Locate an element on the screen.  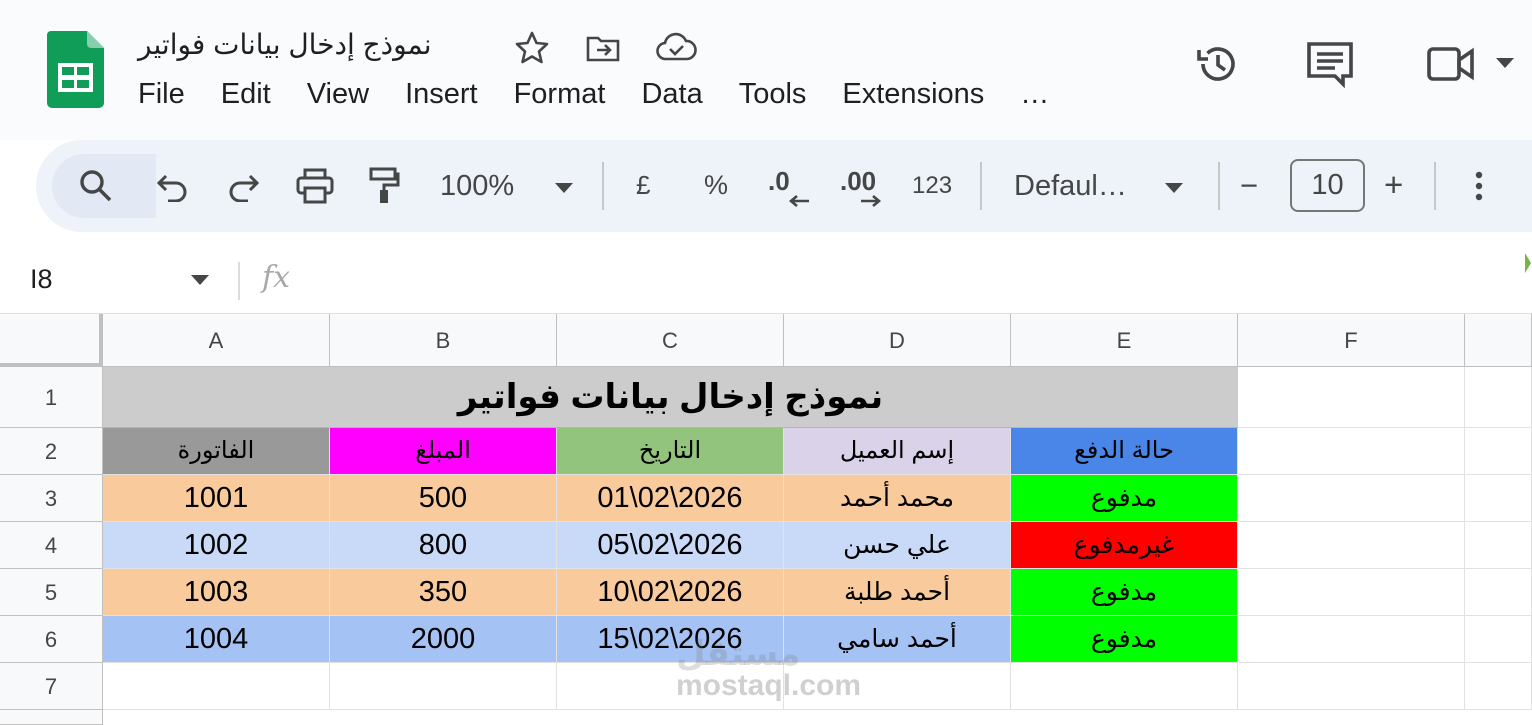
column-header-c: C is located at coordinates (670, 340).